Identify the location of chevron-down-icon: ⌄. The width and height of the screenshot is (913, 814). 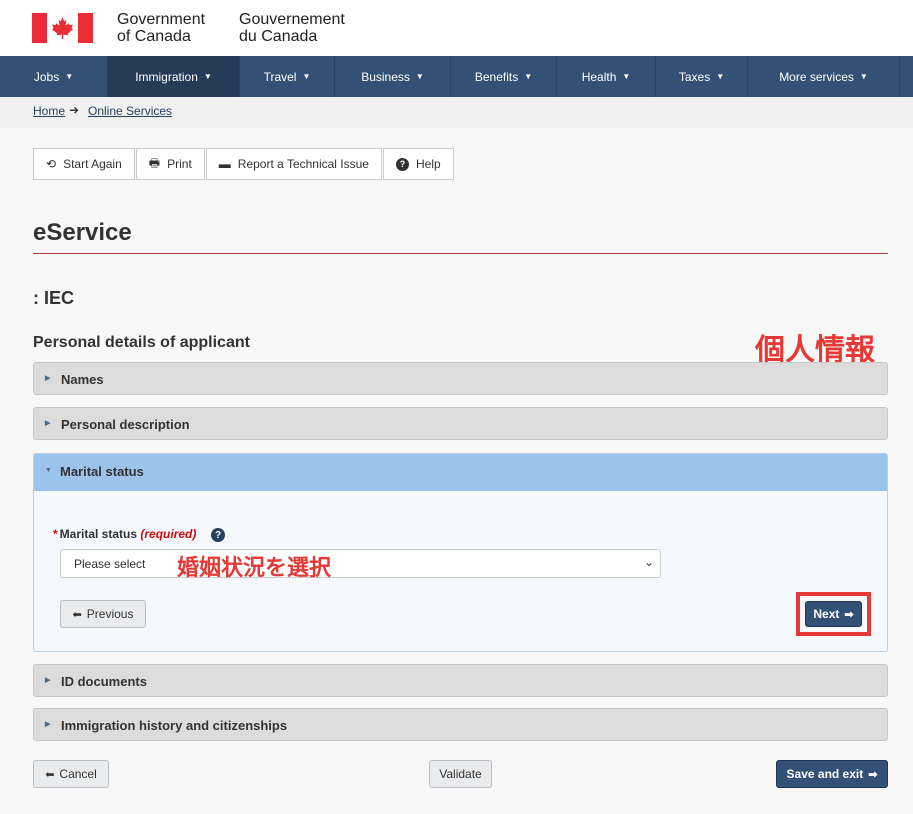
(648, 562).